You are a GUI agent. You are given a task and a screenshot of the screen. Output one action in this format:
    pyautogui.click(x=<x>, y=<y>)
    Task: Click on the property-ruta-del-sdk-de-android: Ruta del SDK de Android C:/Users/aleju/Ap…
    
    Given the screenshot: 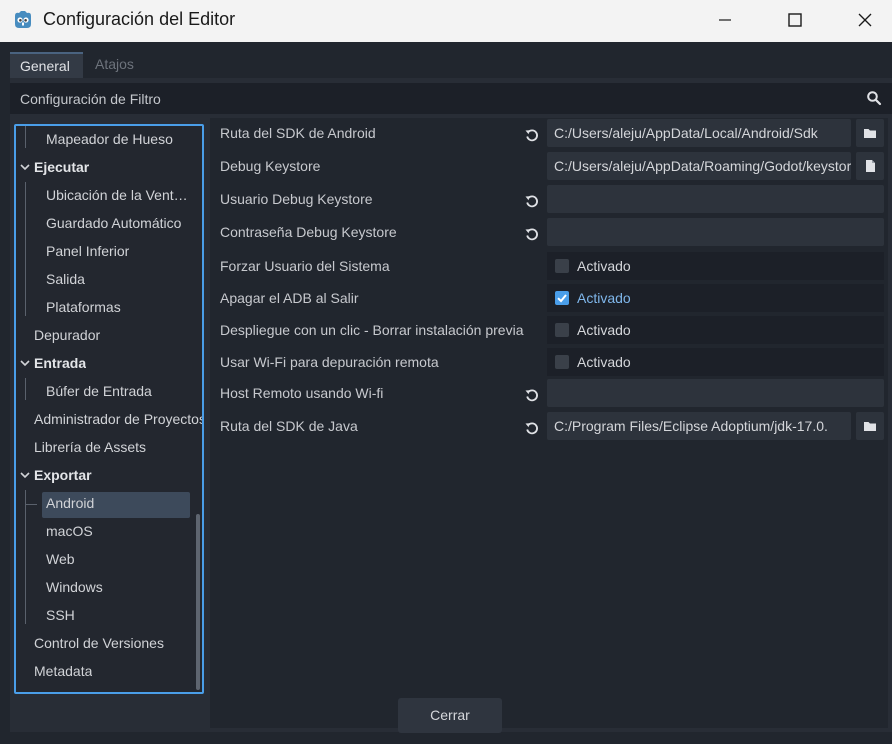 What is the action you would take?
    pyautogui.click(x=549, y=134)
    